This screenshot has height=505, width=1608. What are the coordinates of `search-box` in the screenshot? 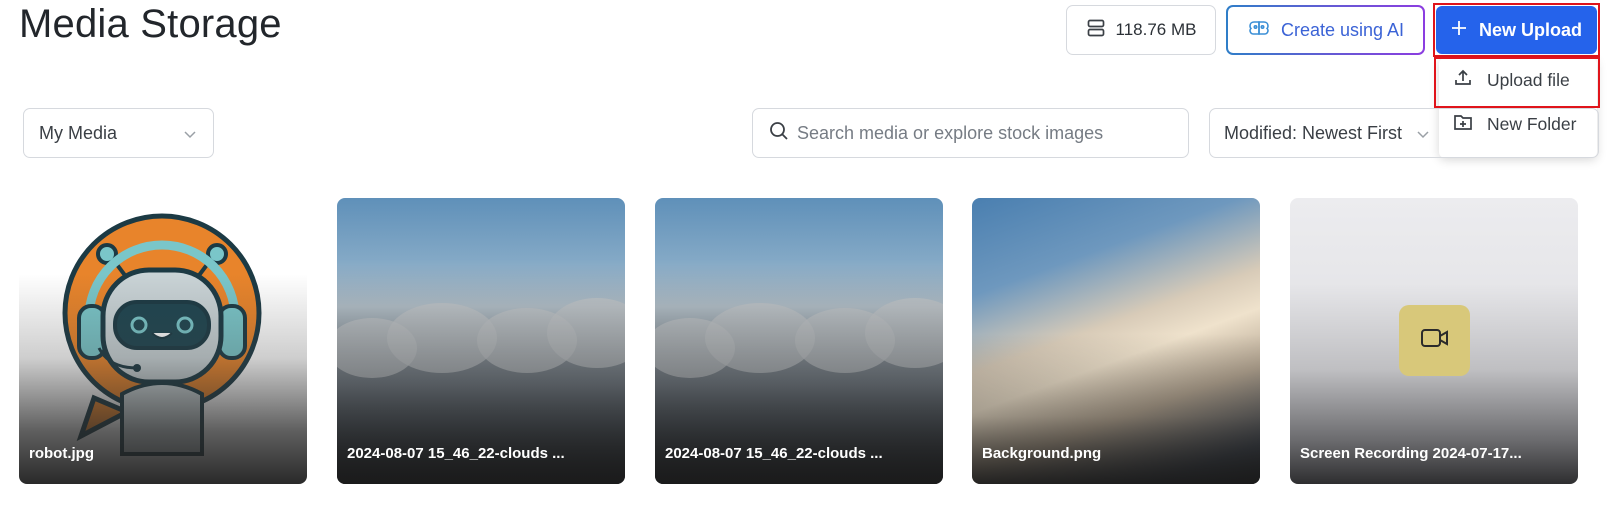 It's located at (970, 133).